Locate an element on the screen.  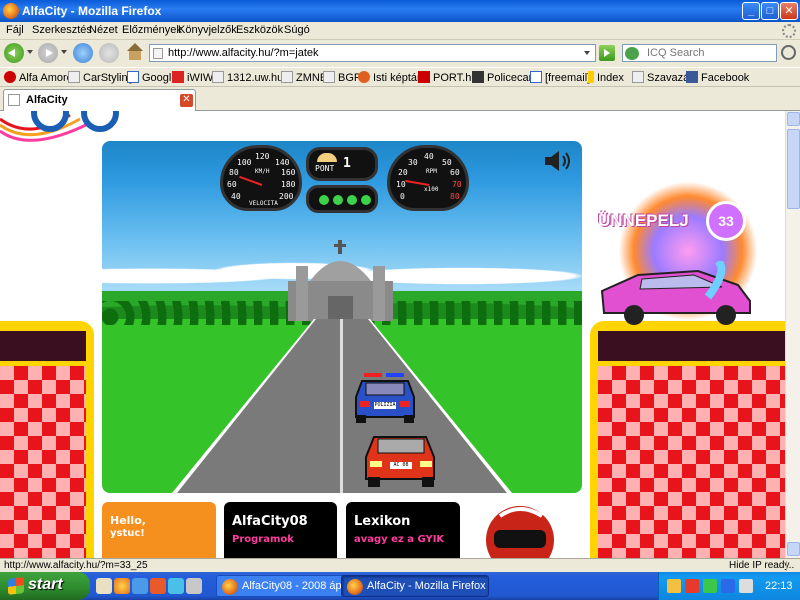
menu-edit: Szerkesztés is located at coordinates (62, 30).